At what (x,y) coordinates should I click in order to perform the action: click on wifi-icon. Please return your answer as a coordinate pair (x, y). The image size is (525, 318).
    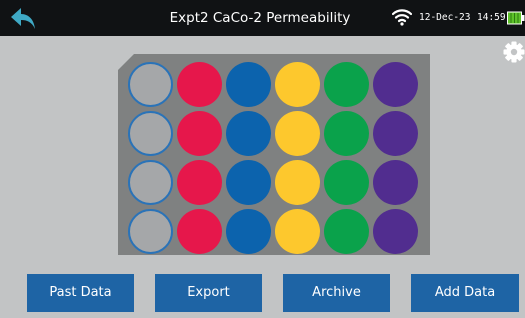
    Looking at the image, I should click on (402, 17).